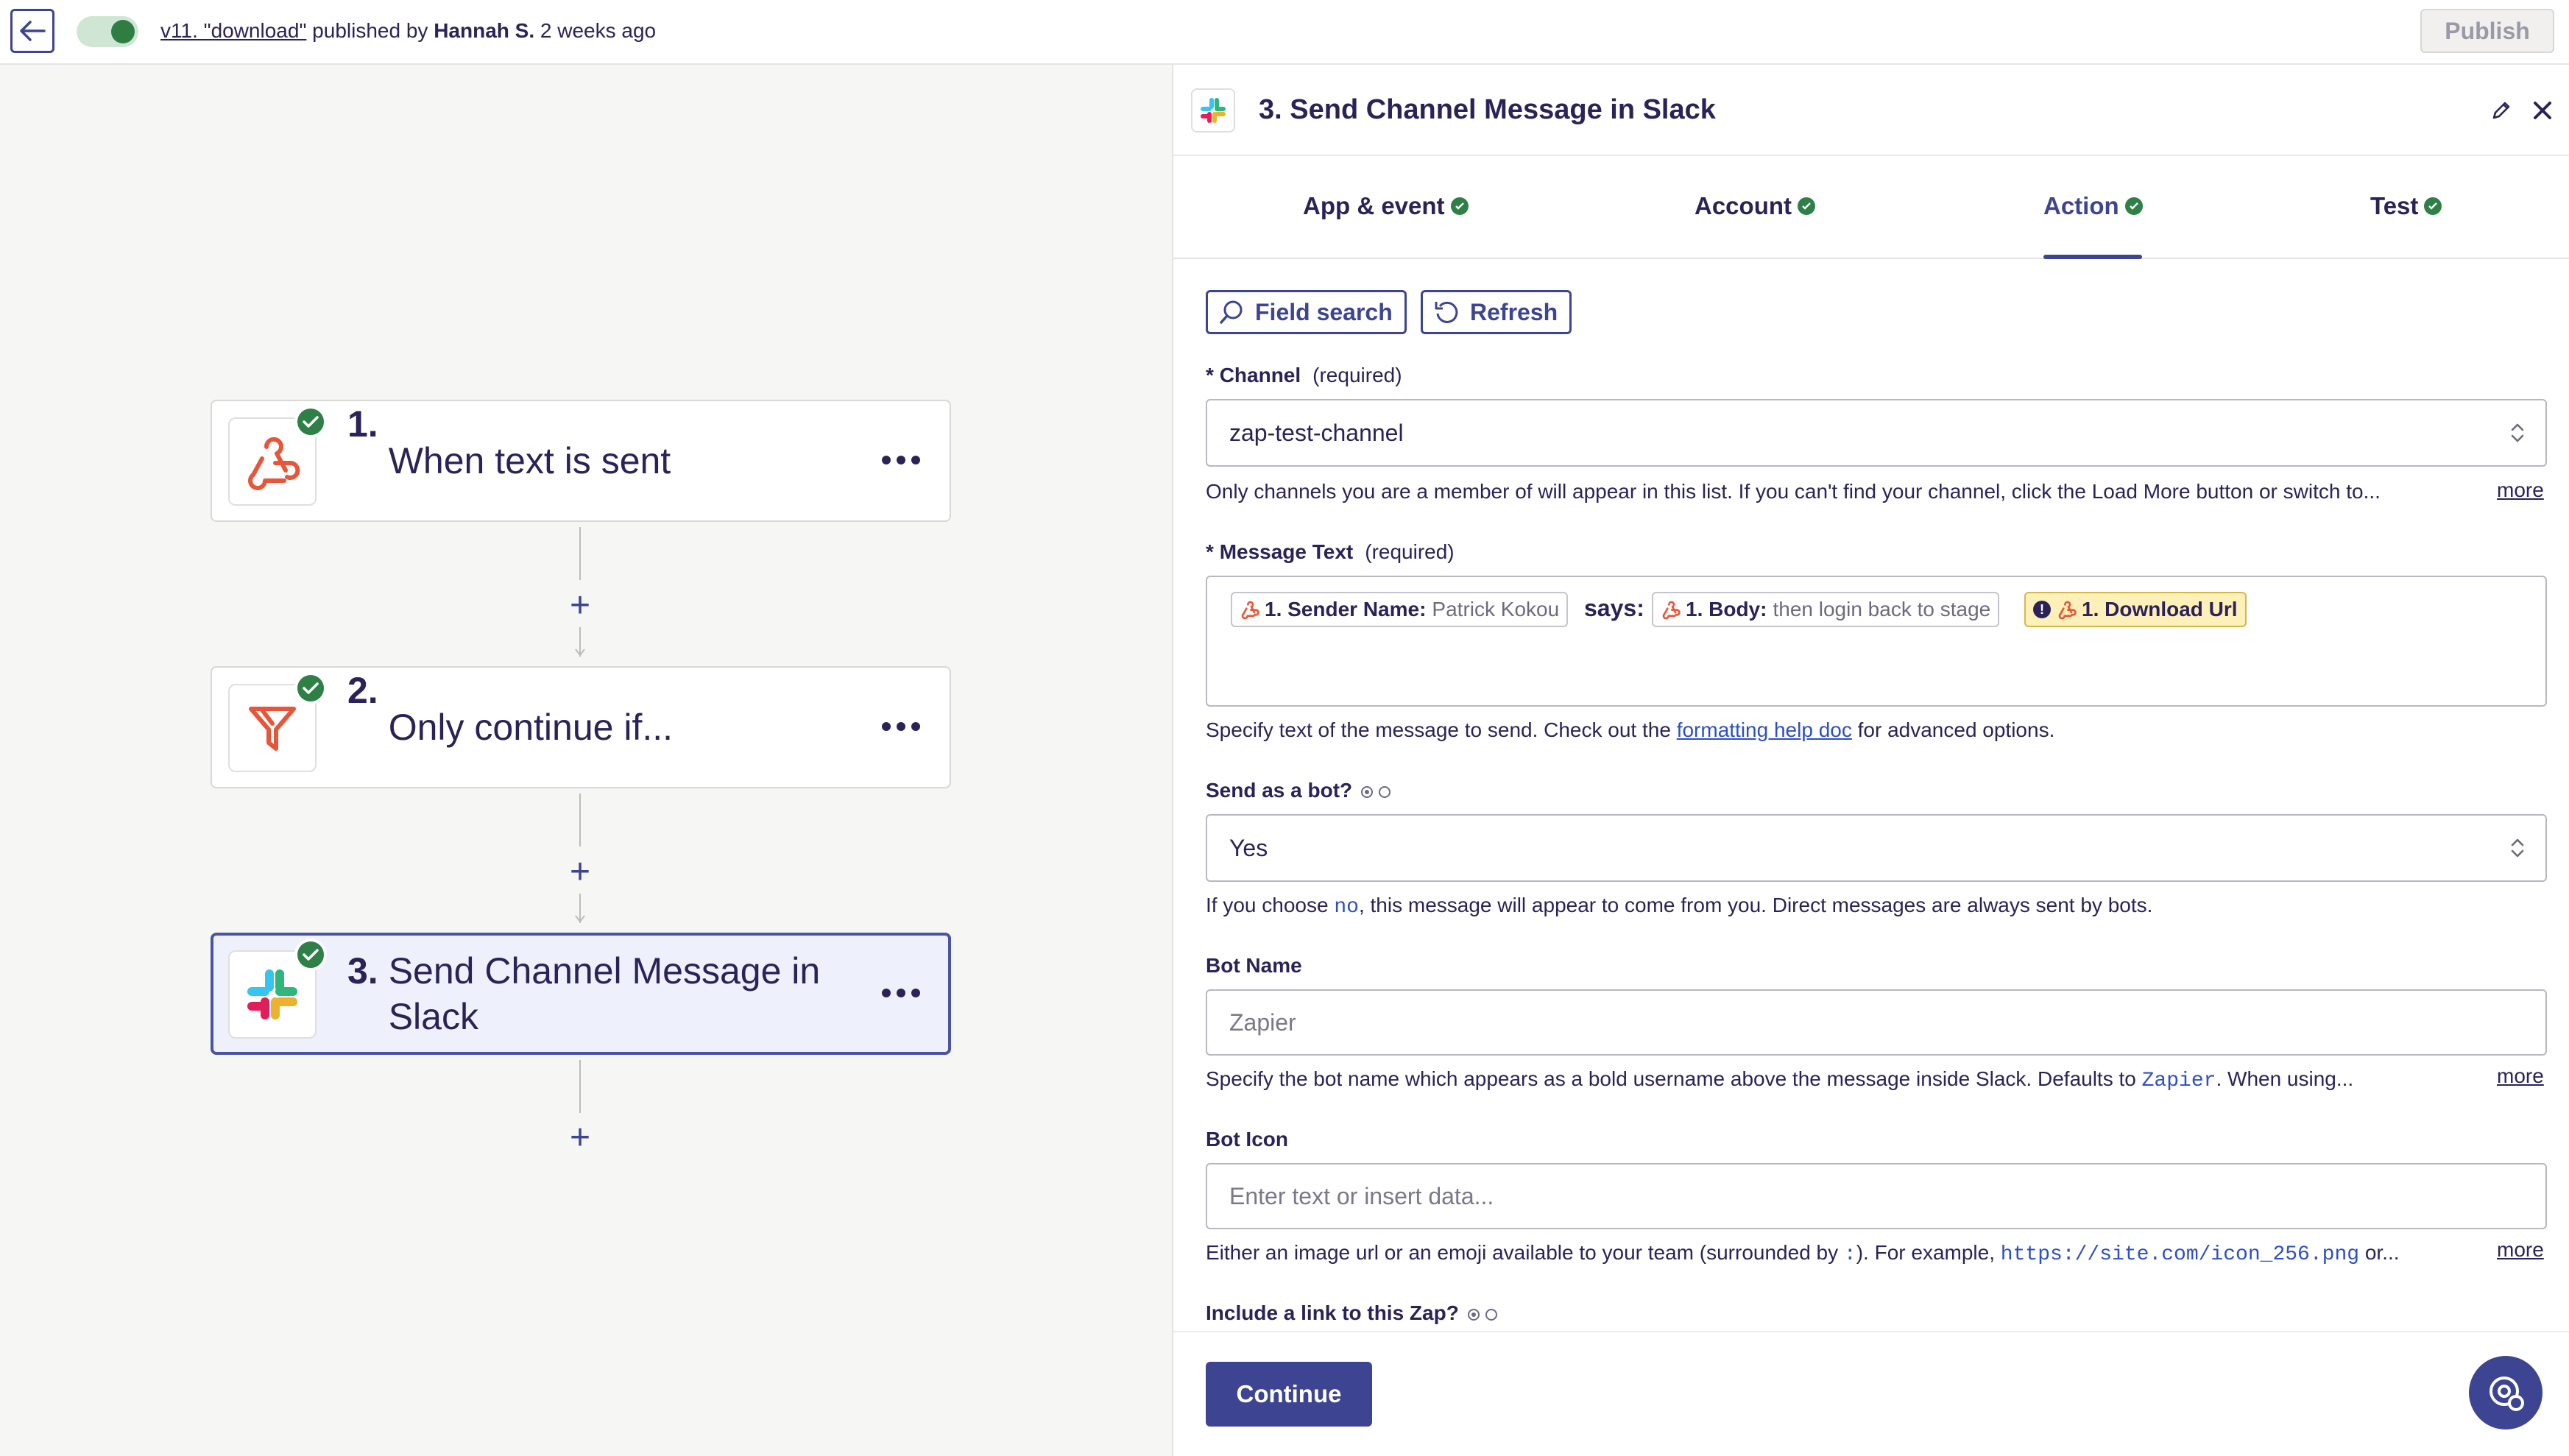 Image resolution: width=2569 pixels, height=1456 pixels. I want to click on tab-app-event: App & event, so click(1386, 206).